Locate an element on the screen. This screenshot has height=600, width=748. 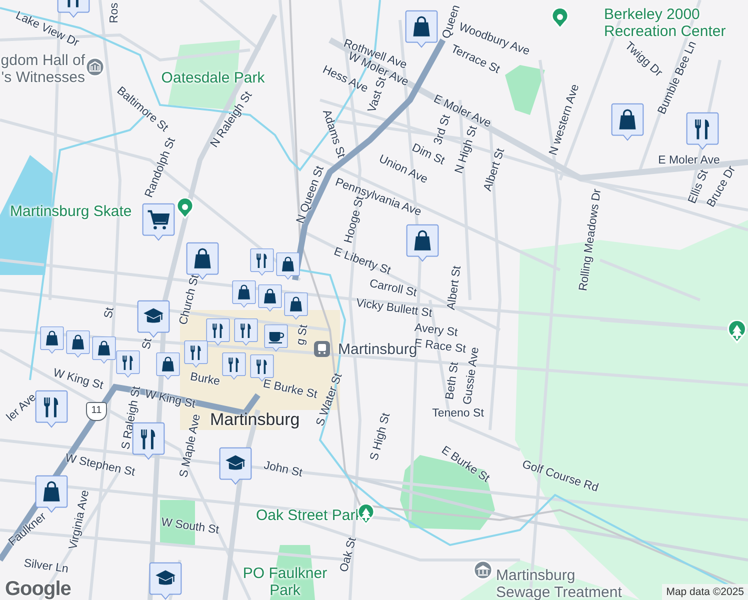
street-label: W South St is located at coordinates (190, 527).